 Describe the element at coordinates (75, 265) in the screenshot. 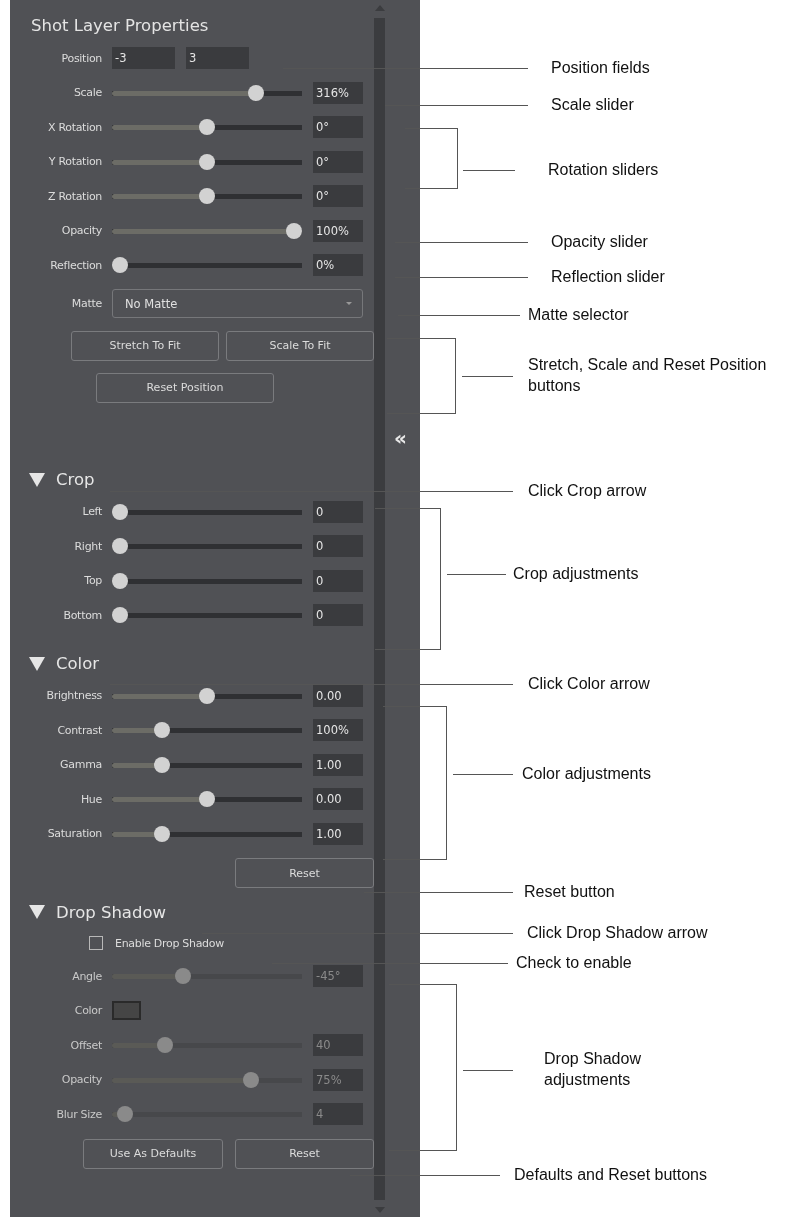

I see `field-label: Reflection` at that location.